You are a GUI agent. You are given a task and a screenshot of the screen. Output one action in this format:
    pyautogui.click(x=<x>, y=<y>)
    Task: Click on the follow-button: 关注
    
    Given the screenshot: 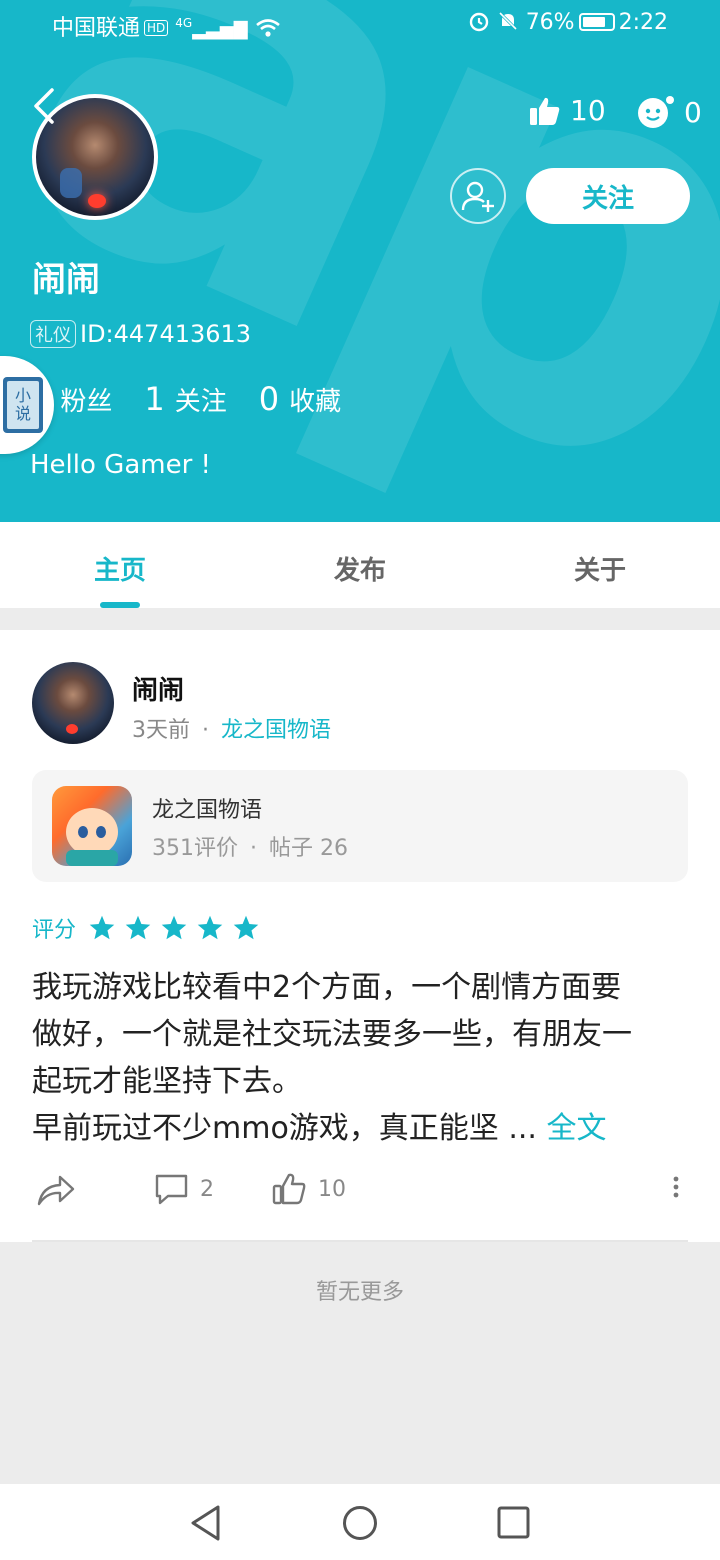 What is the action you would take?
    pyautogui.click(x=608, y=196)
    